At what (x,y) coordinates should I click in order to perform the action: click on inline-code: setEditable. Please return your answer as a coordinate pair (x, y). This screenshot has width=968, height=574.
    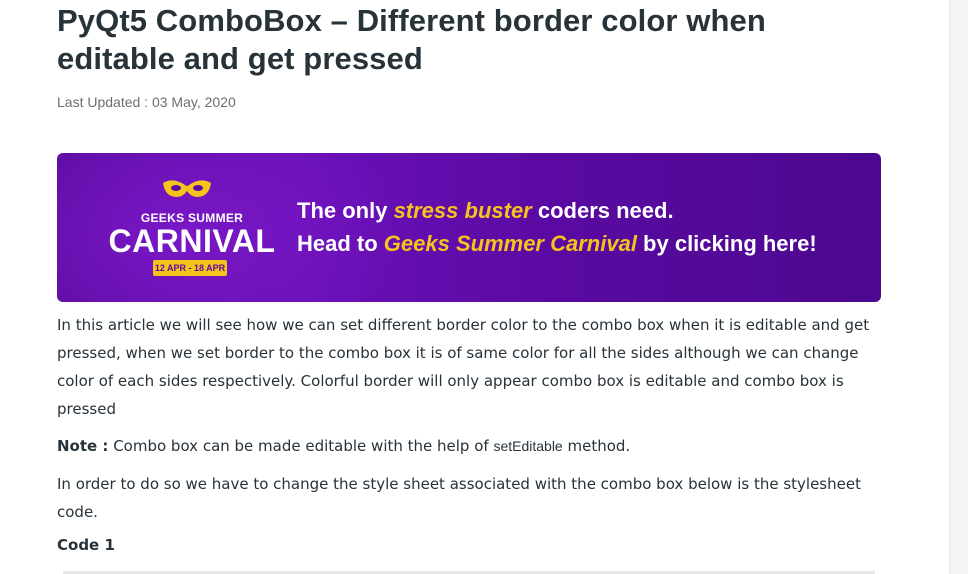
    Looking at the image, I should click on (528, 446).